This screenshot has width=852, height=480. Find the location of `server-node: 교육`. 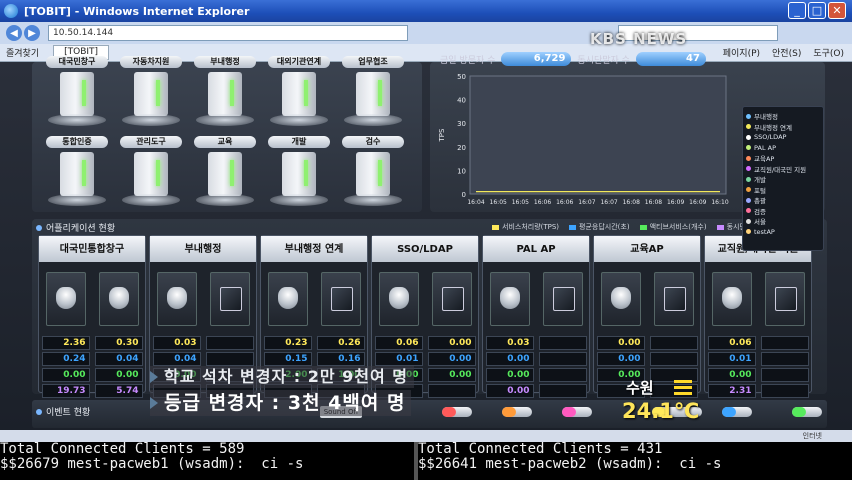

server-node: 교육 is located at coordinates (225, 173).